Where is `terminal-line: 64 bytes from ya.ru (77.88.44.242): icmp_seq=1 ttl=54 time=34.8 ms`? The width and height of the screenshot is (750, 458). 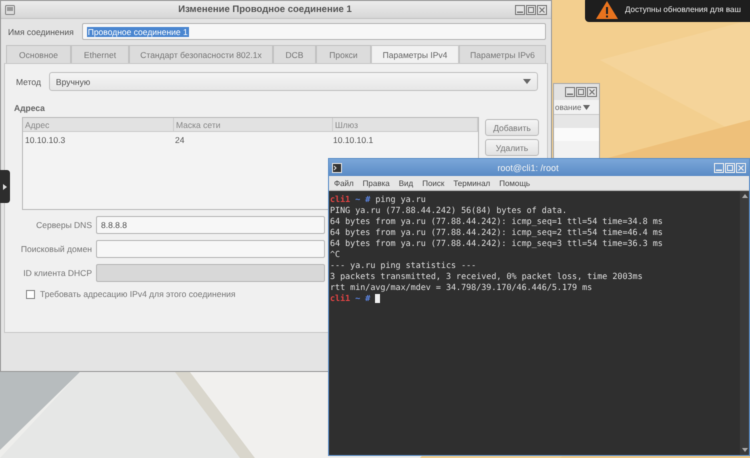 terminal-line: 64 bytes from ya.ru (77.88.44.242): icmp_seq=1 ttl=54 time=34.8 ms is located at coordinates (496, 221).